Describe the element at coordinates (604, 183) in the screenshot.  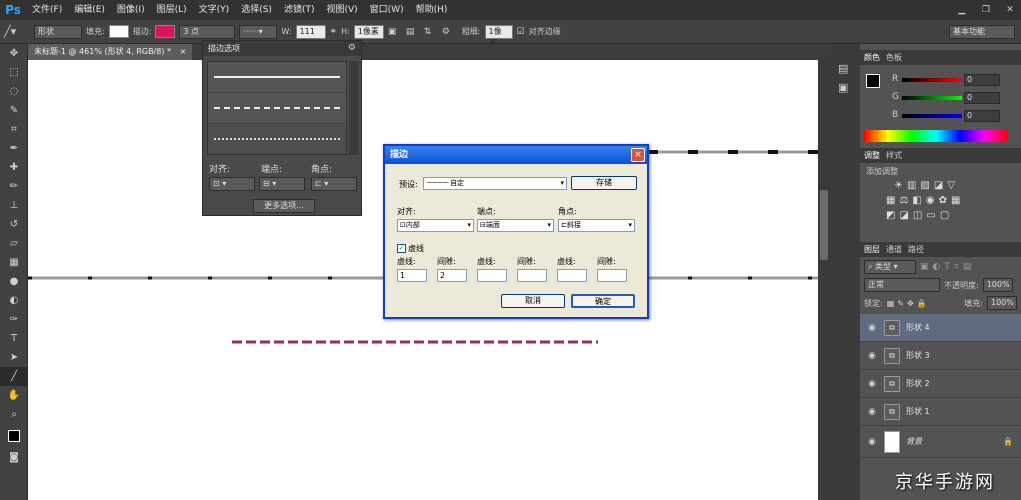
I see `save-button: 存储` at that location.